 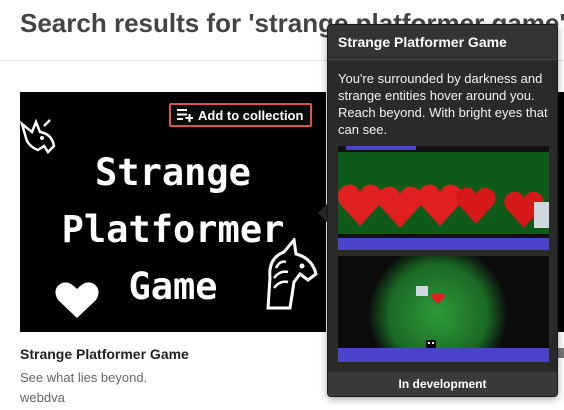 What do you see at coordinates (42, 397) in the screenshot?
I see `game-author: webdva` at bounding box center [42, 397].